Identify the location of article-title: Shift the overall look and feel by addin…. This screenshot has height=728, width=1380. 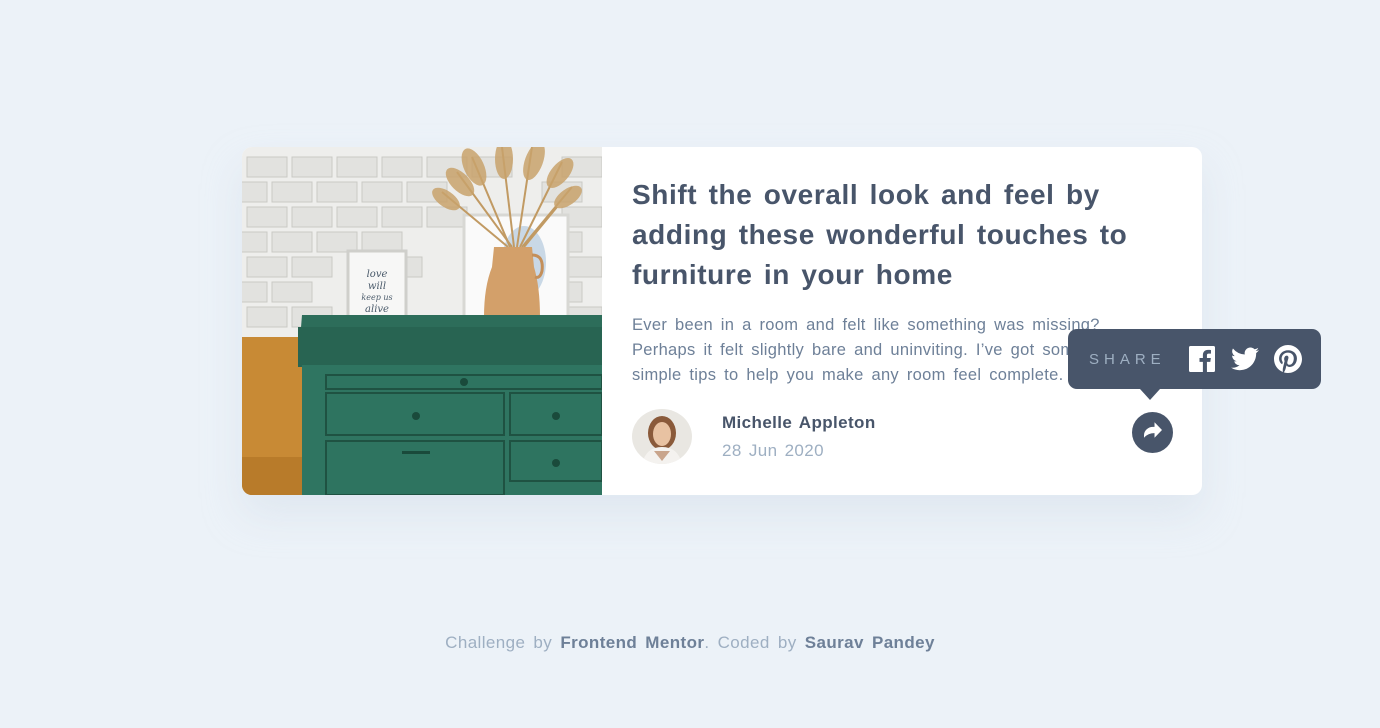
(880, 234).